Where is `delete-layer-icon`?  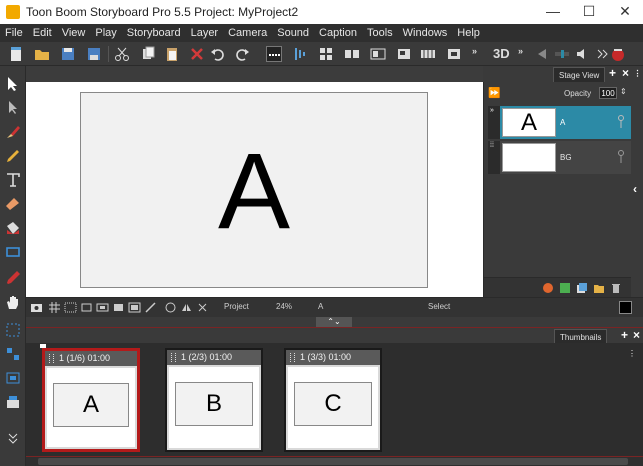
delete-layer-icon is located at coordinates (616, 288).